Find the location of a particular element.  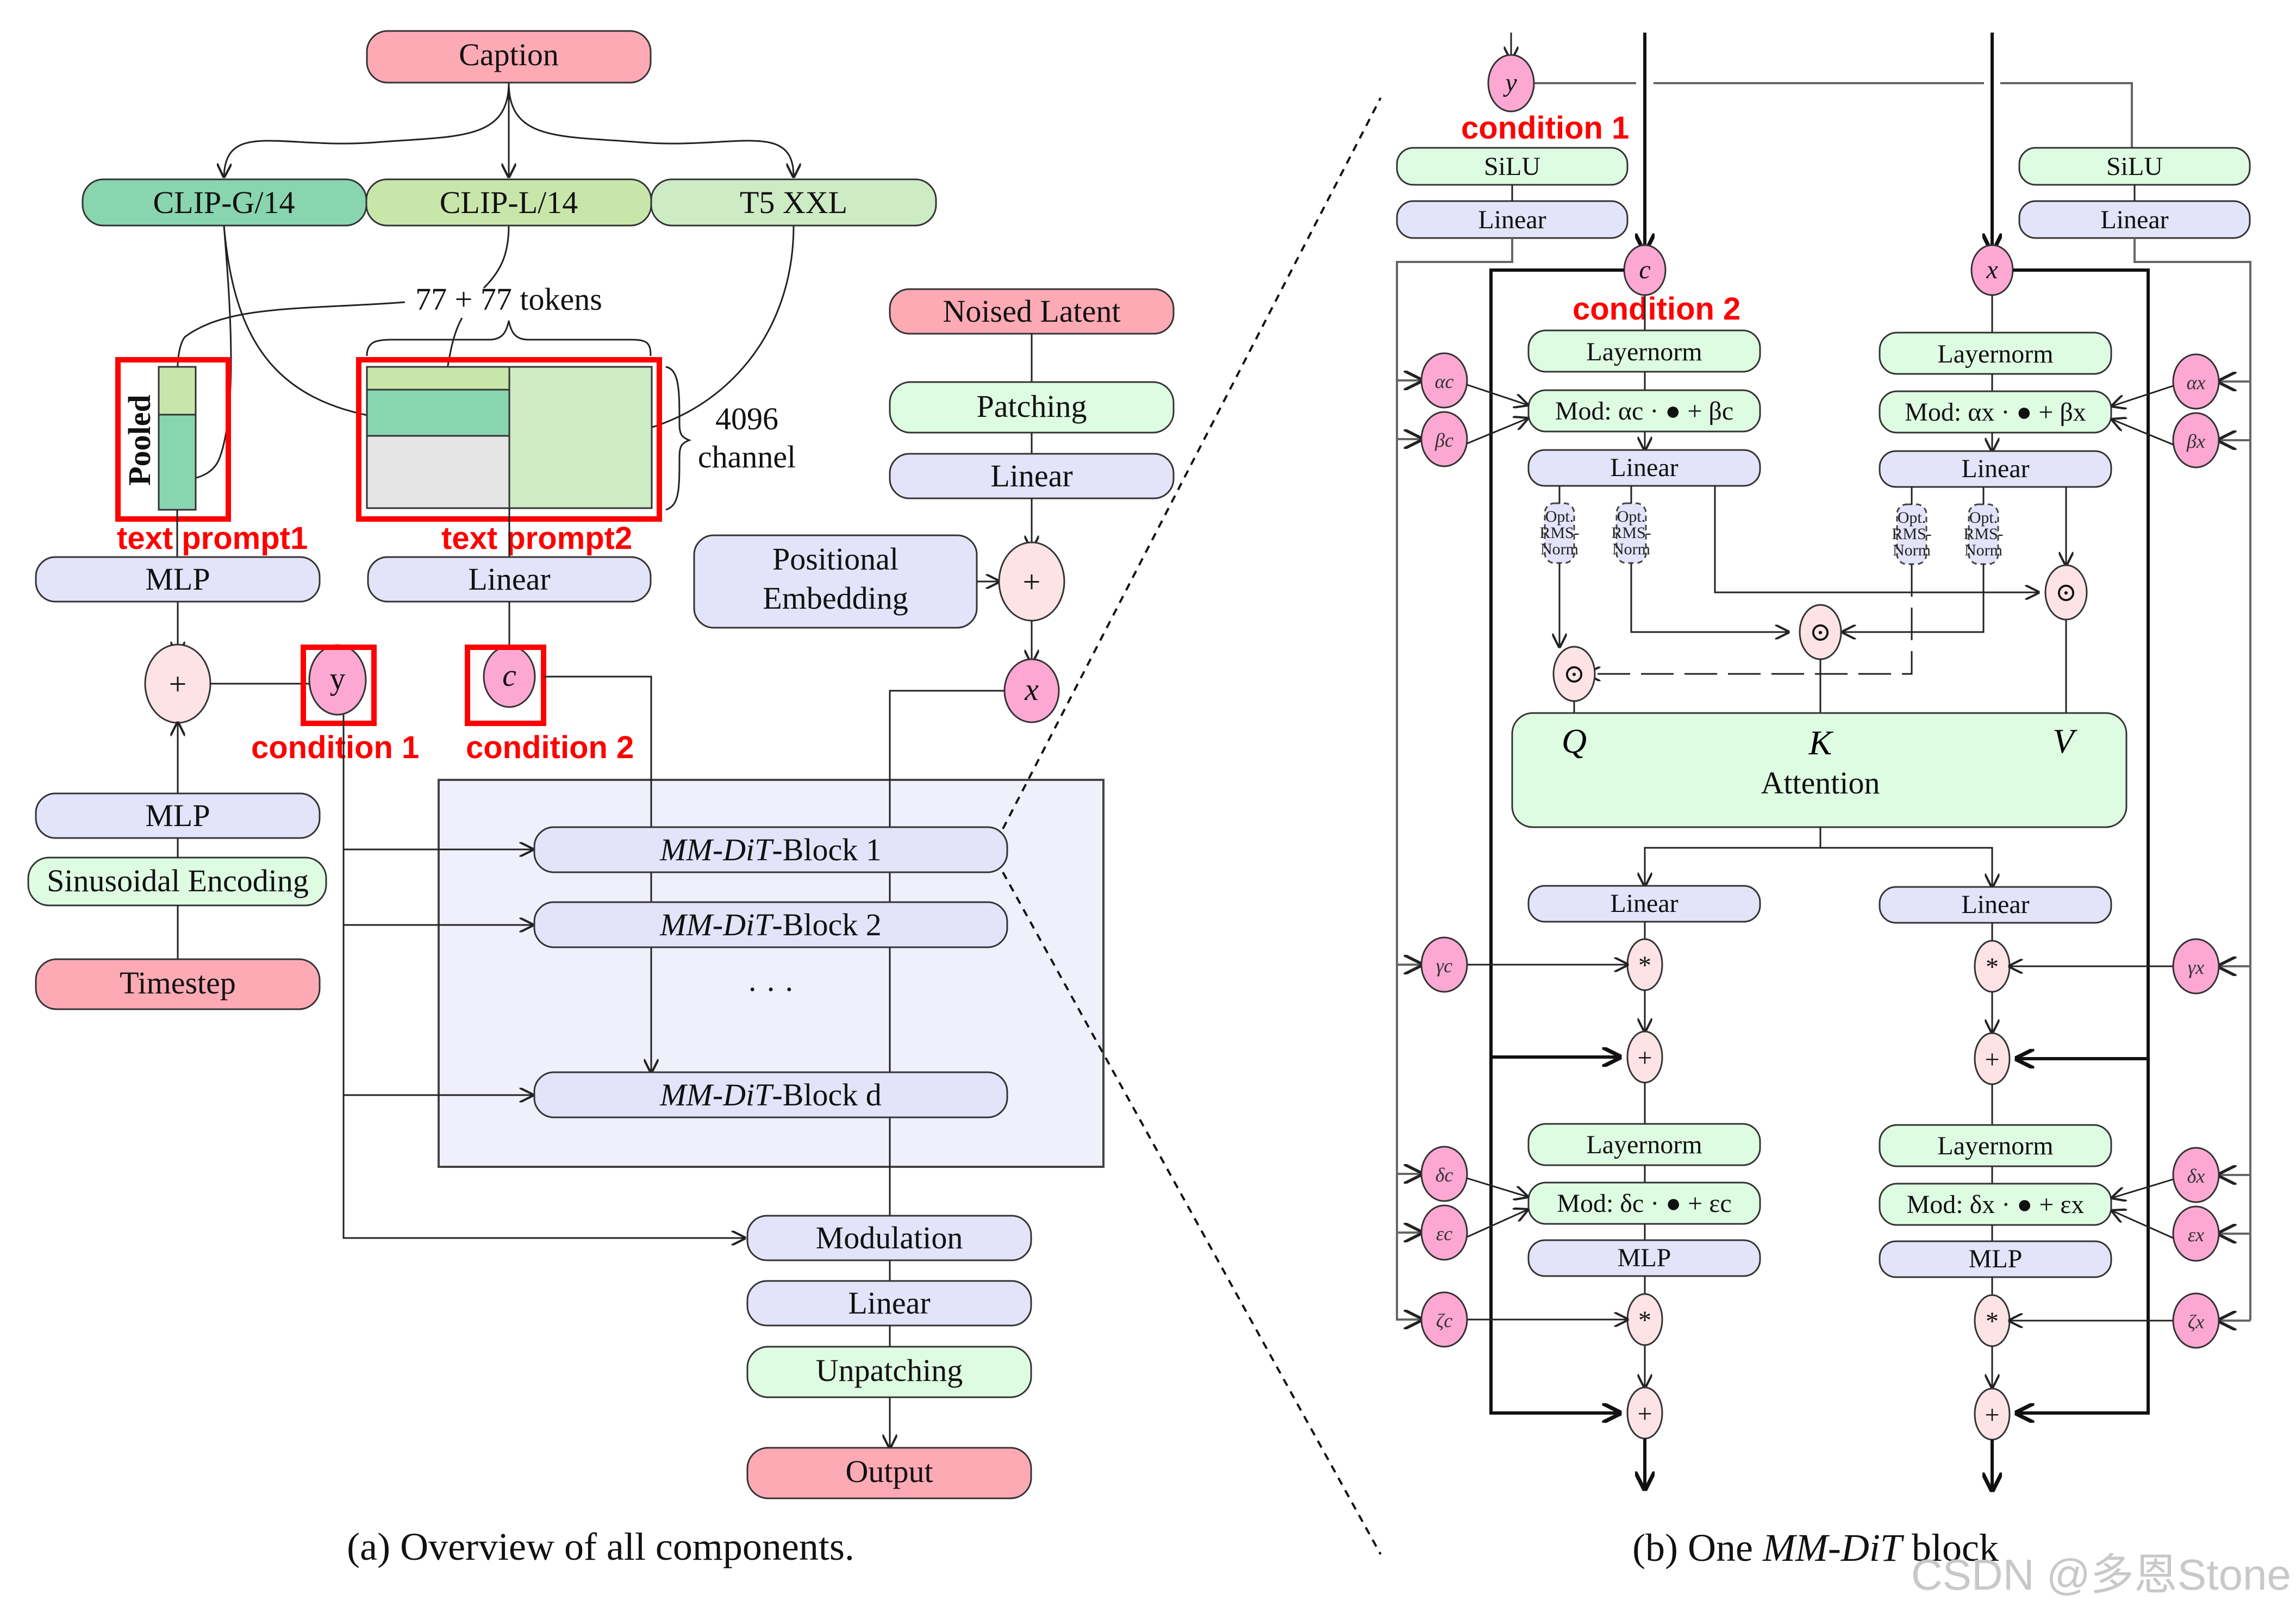

c-variable-symbol-b: c is located at coordinates (1644, 269).